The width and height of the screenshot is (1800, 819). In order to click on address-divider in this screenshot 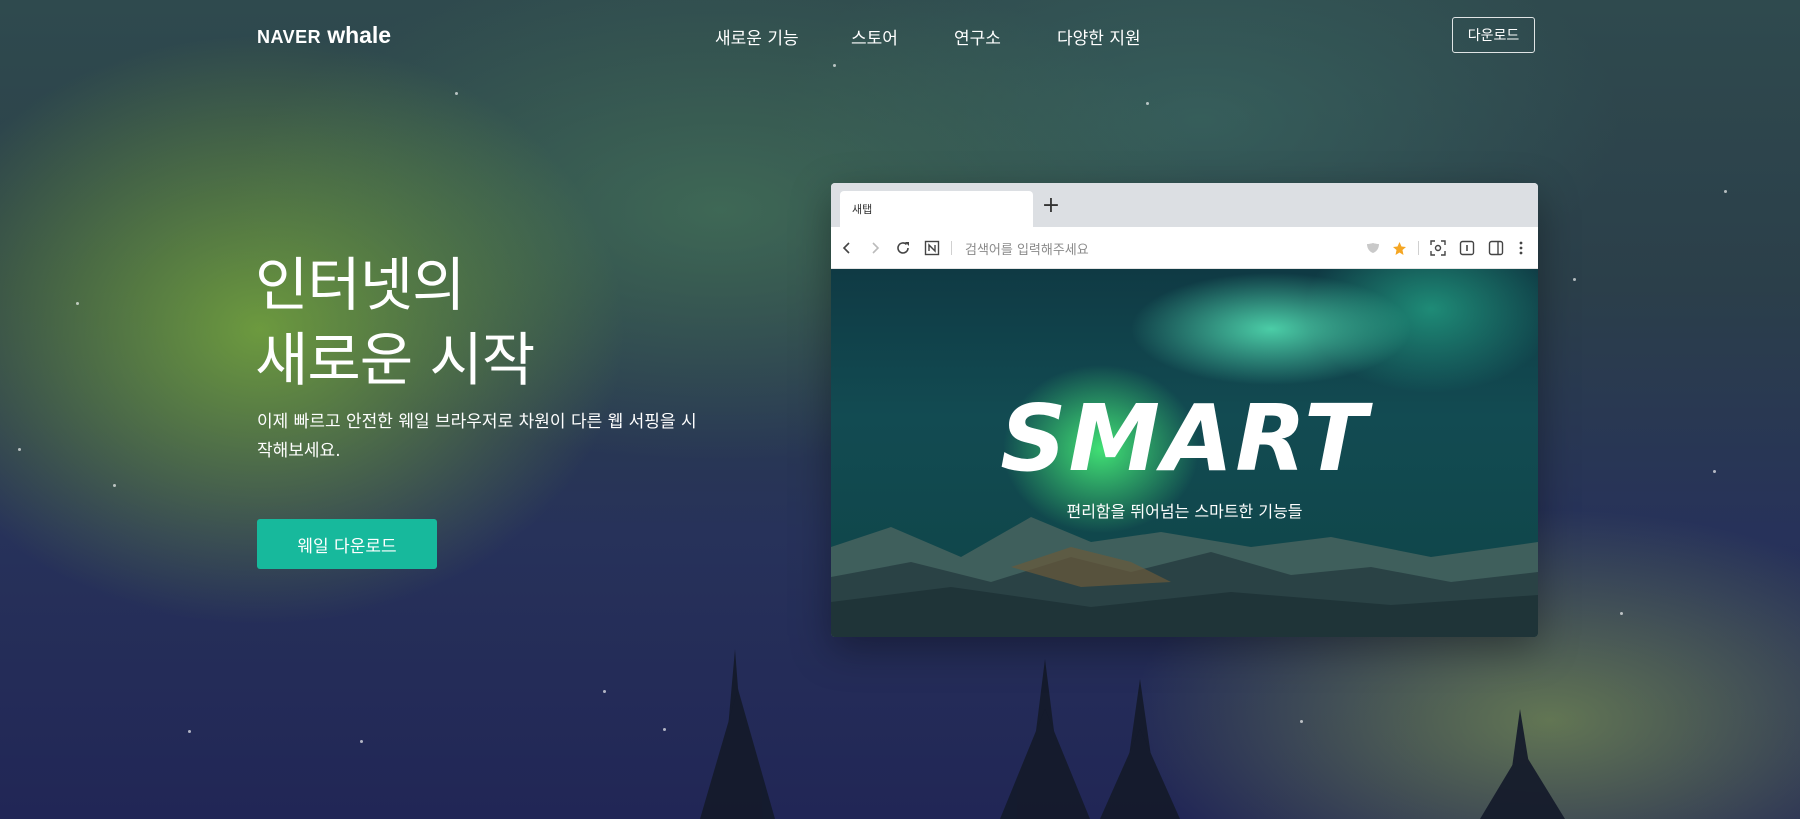, I will do `click(951, 248)`.